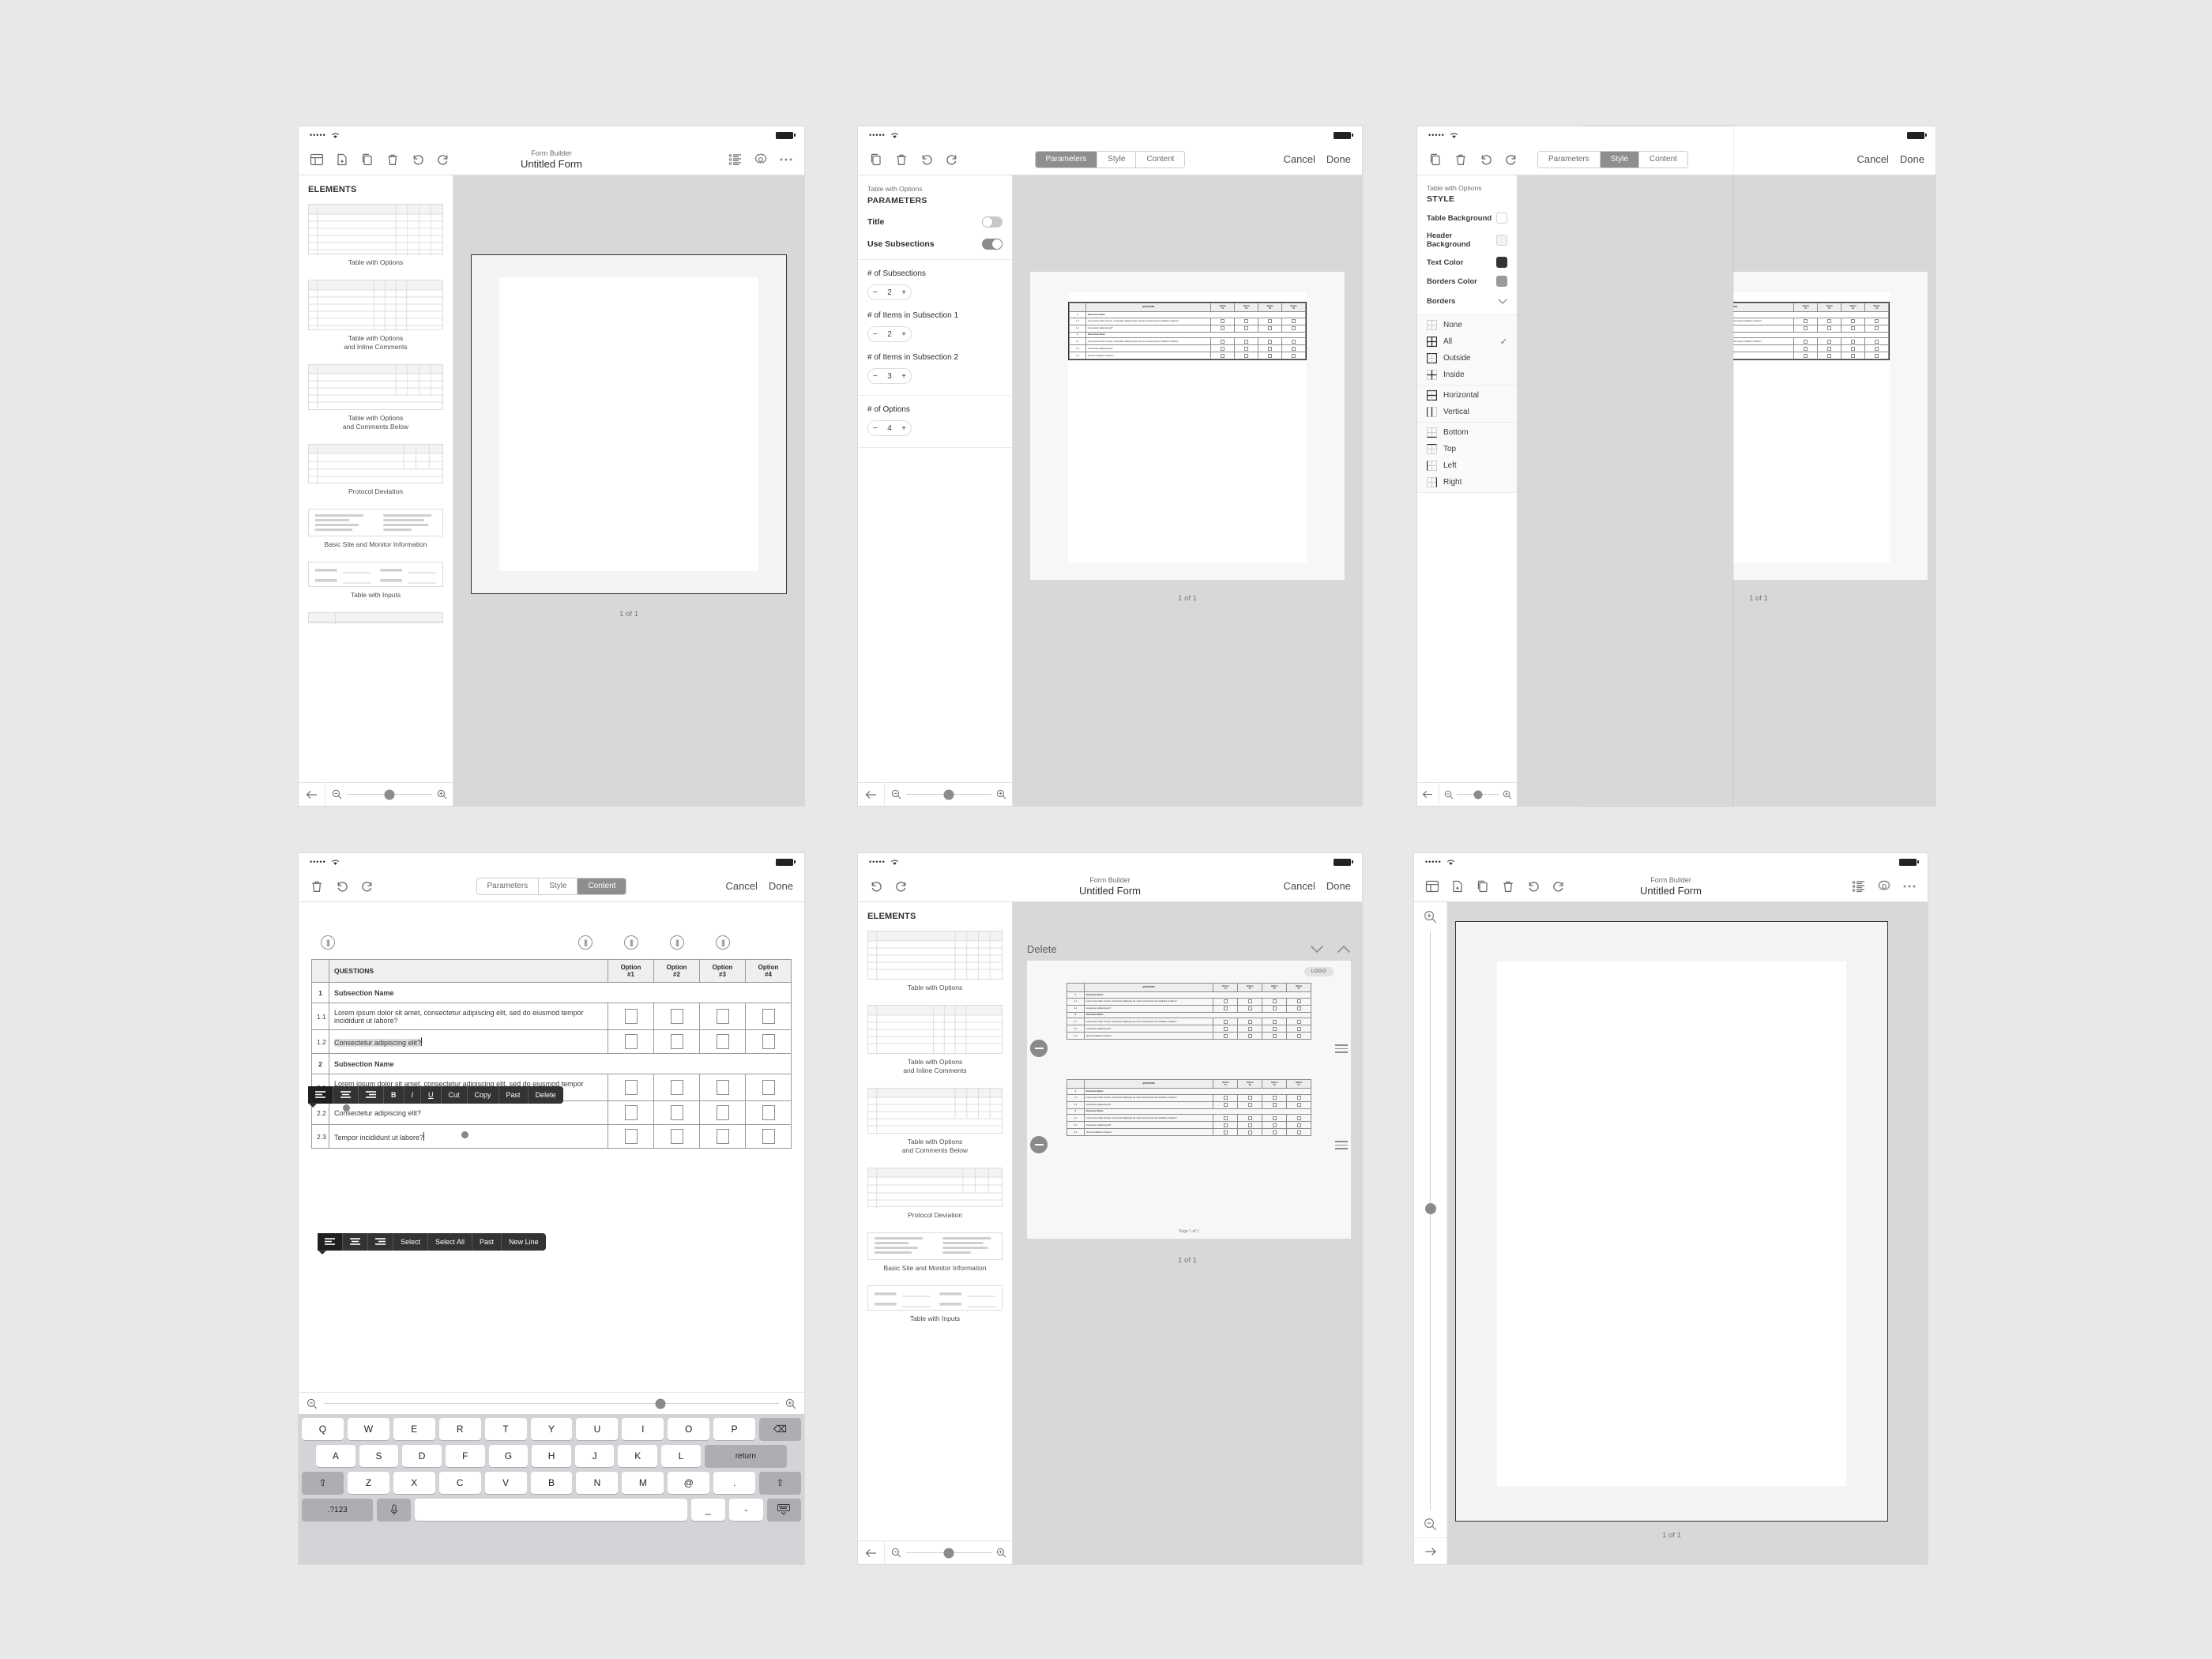 Image resolution: width=2212 pixels, height=1659 pixels. Describe the element at coordinates (552, 1429) in the screenshot. I see `key-y: Y` at that location.